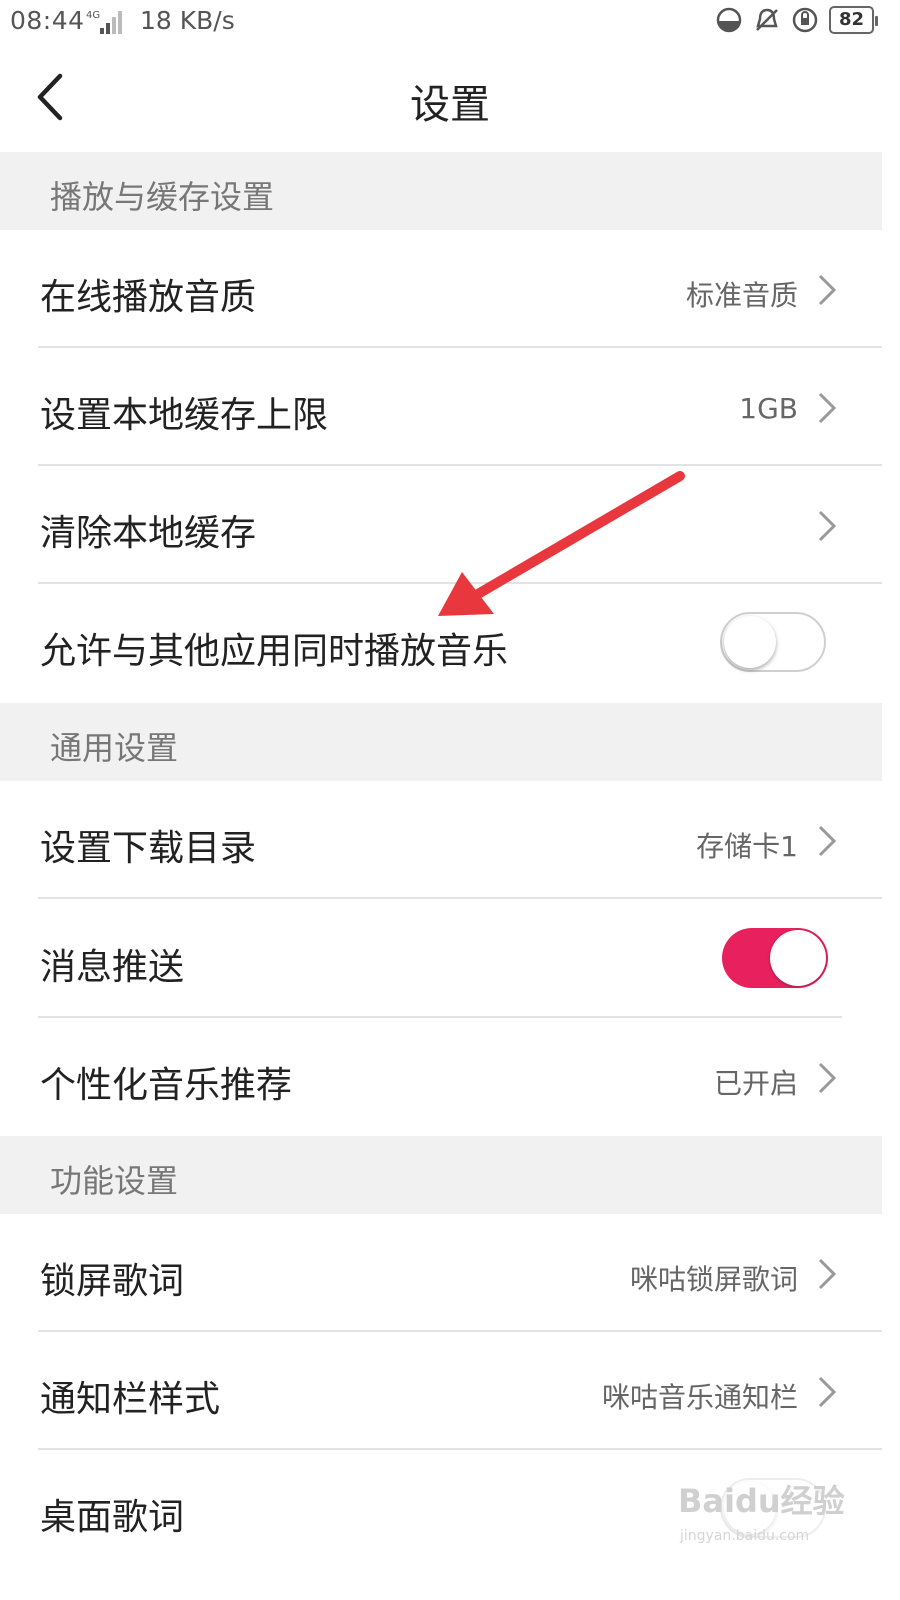  Describe the element at coordinates (441, 1391) in the screenshot. I see `setting-notification-style: 通知栏样式 咪咕音乐通知栏` at that location.